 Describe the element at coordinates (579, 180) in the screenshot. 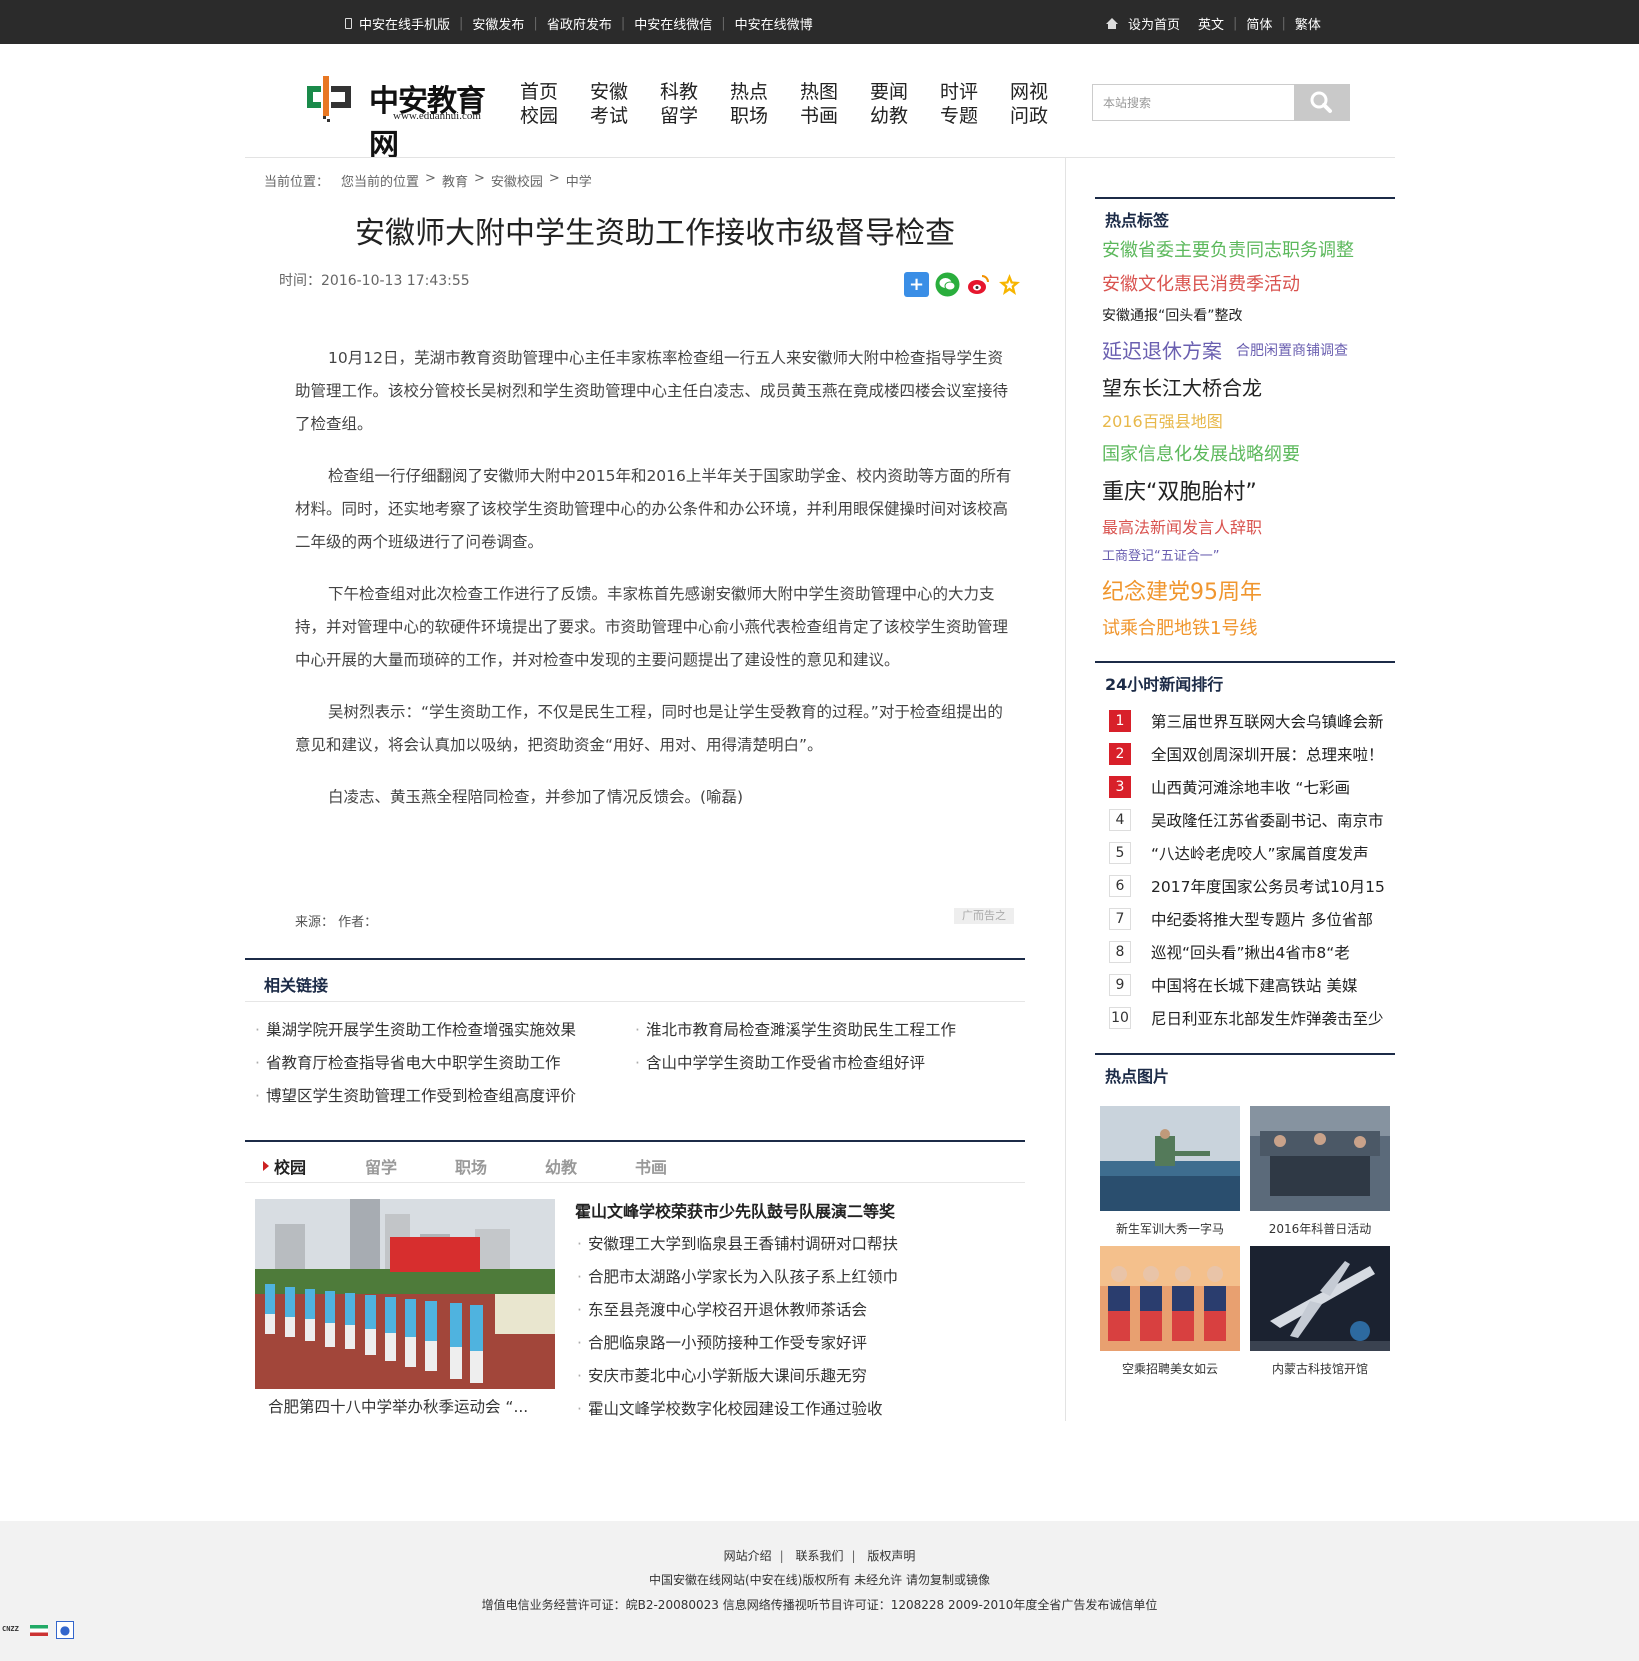

I see `breadcrumb-item-middle-school: 中学` at that location.